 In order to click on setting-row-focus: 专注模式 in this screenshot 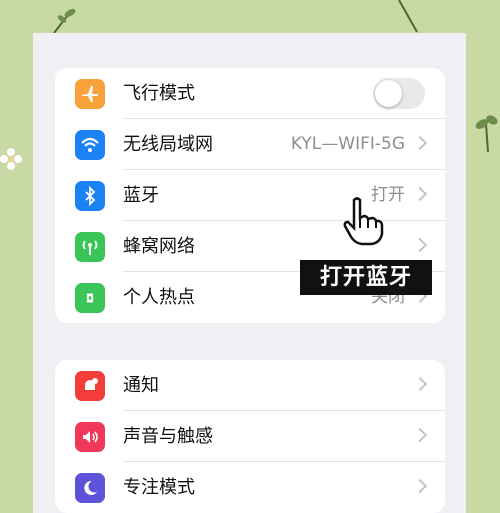, I will do `click(250, 487)`.